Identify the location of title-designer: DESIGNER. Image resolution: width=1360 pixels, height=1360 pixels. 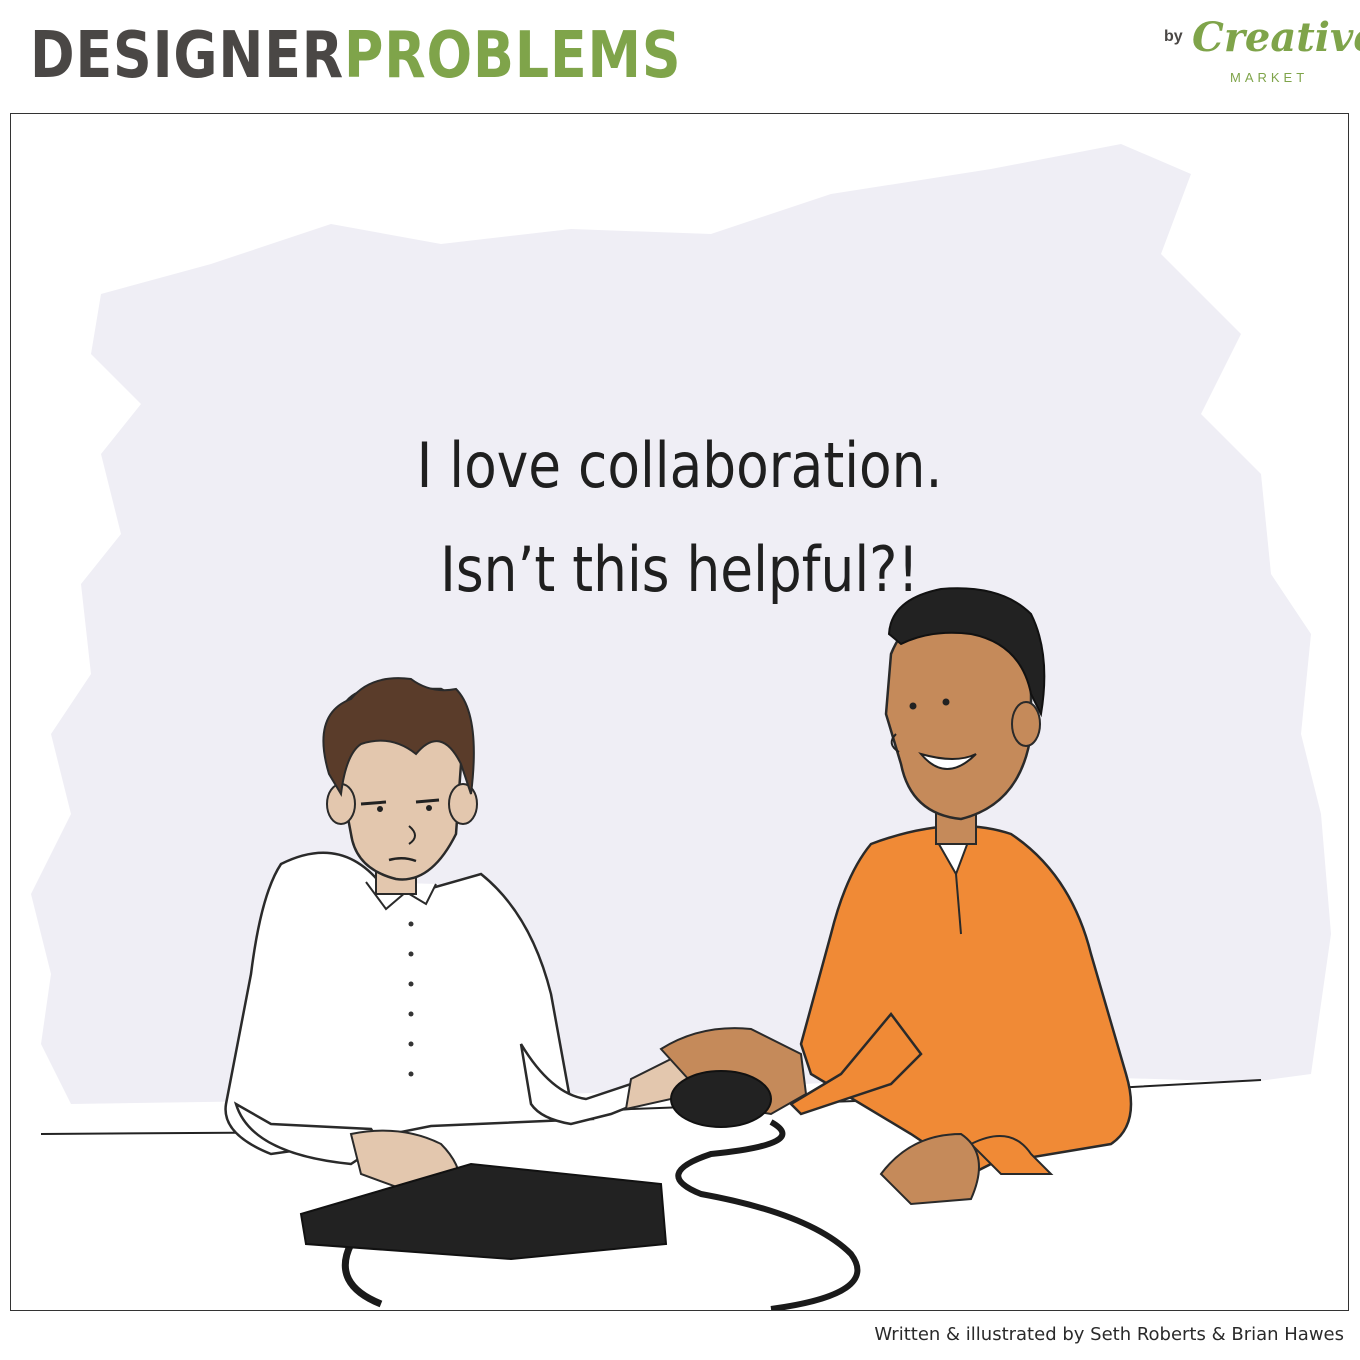
(187, 56).